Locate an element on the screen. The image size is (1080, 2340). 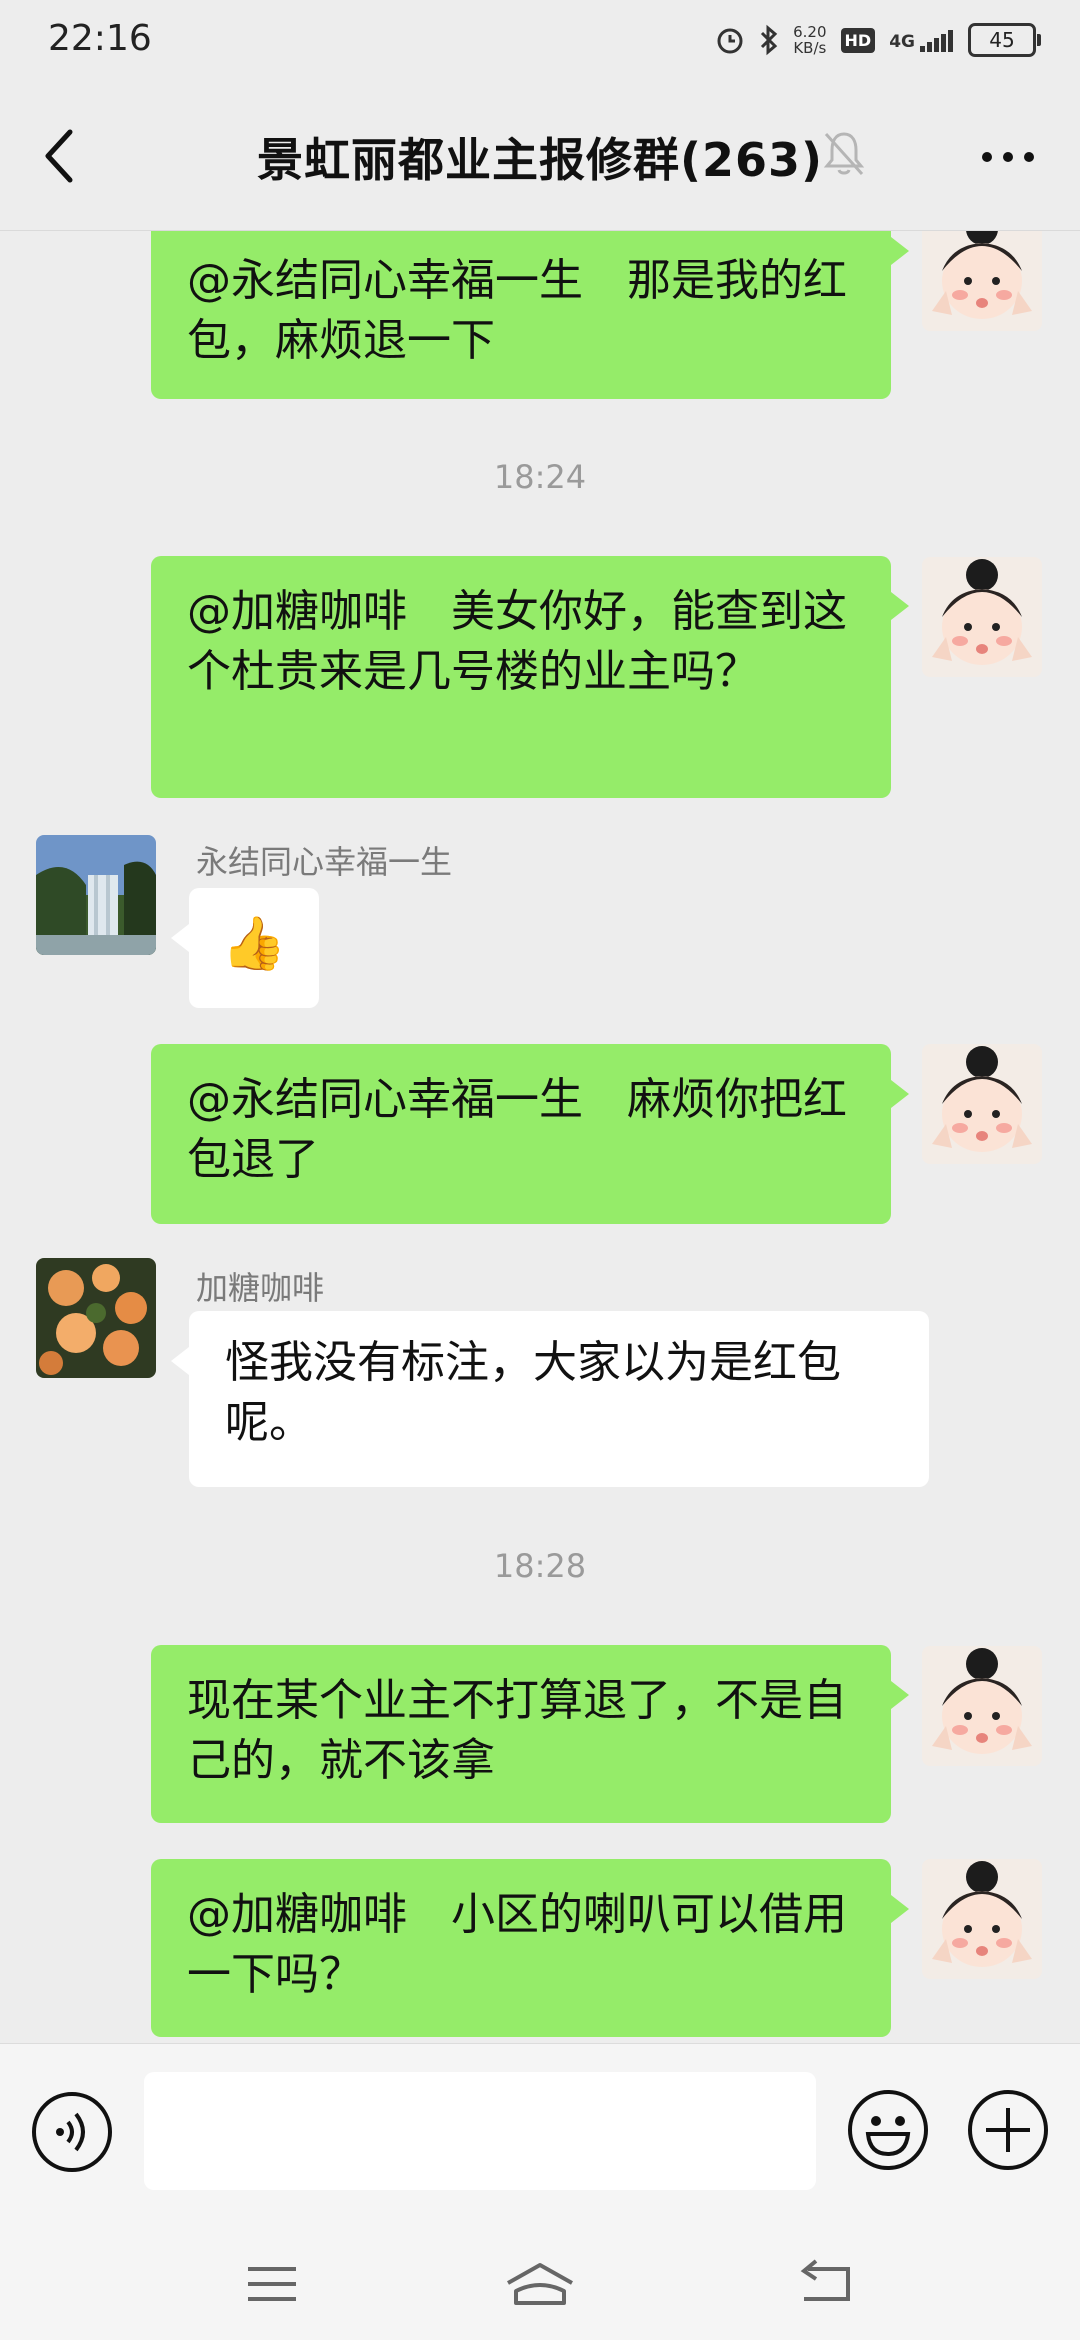
emoji-icon is located at coordinates (888, 2130).